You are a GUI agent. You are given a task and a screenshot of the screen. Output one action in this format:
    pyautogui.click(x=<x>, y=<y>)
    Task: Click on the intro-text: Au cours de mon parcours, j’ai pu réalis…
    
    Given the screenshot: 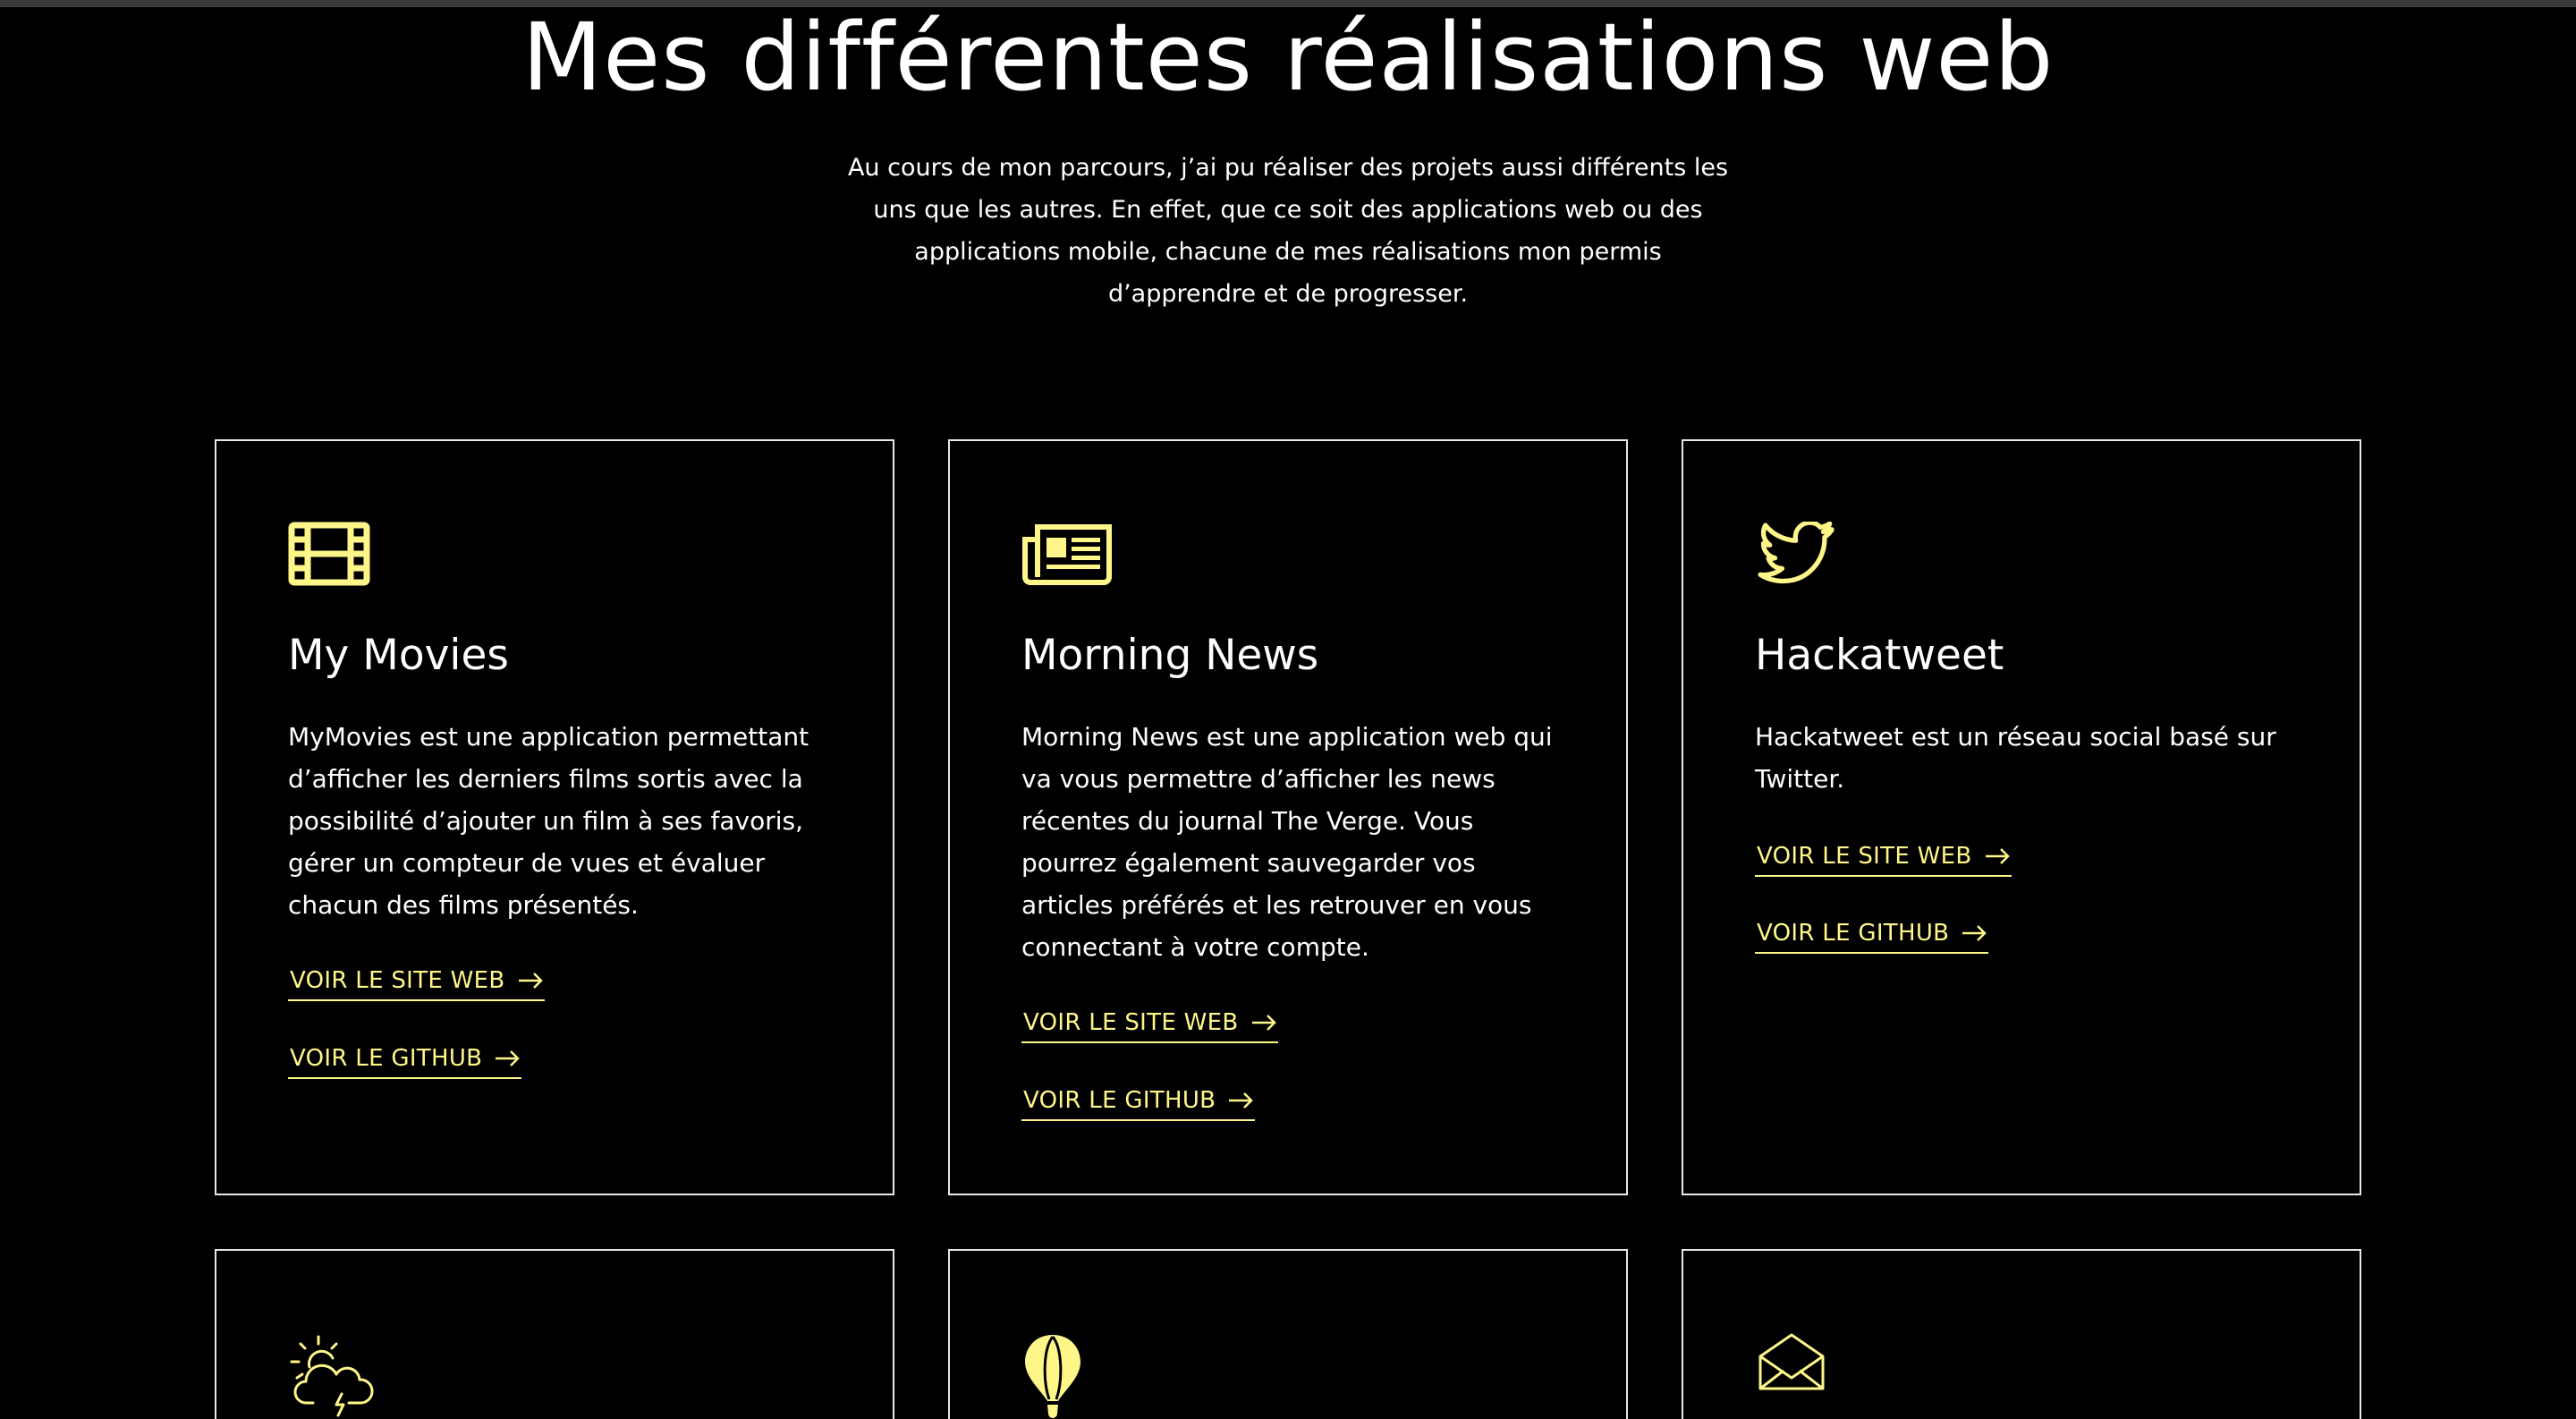 What is the action you would take?
    pyautogui.click(x=1288, y=231)
    